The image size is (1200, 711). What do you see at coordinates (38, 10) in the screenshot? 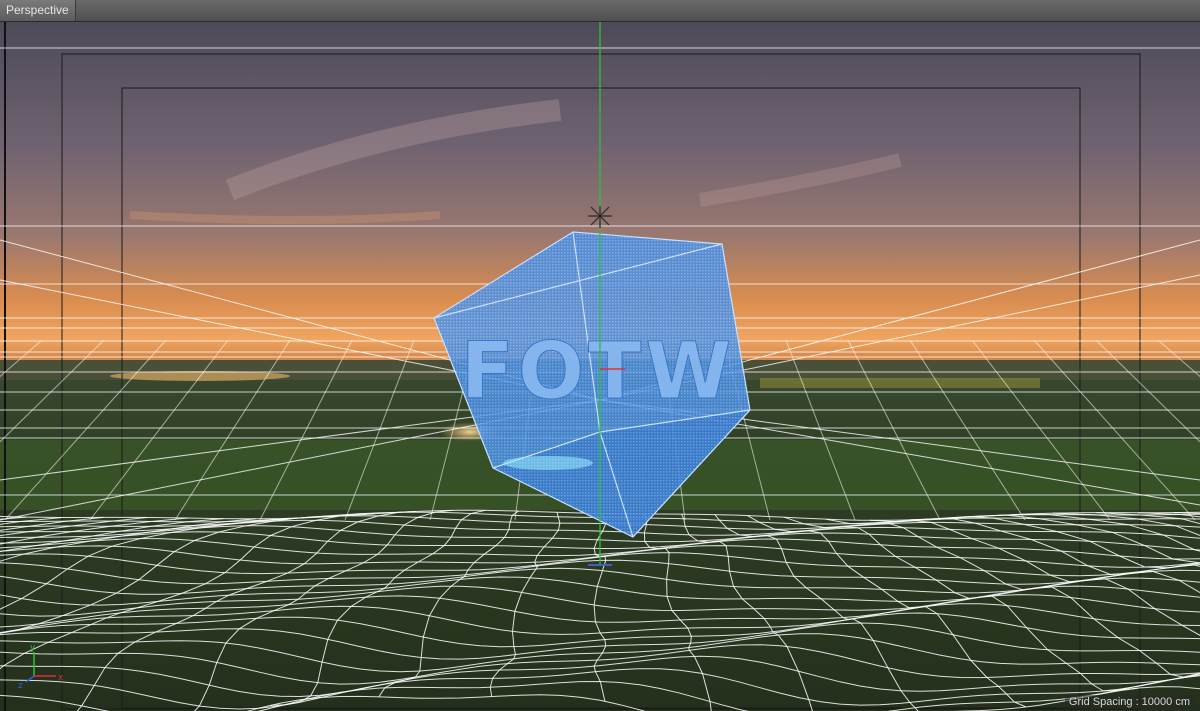
I see `view-mode-tab: Perspective` at bounding box center [38, 10].